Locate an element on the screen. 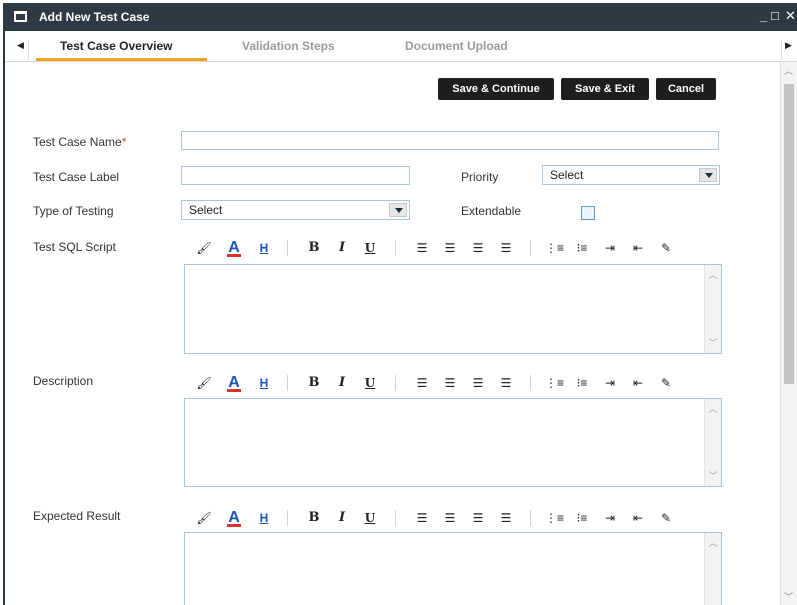  test-case-name-input is located at coordinates (450, 140).